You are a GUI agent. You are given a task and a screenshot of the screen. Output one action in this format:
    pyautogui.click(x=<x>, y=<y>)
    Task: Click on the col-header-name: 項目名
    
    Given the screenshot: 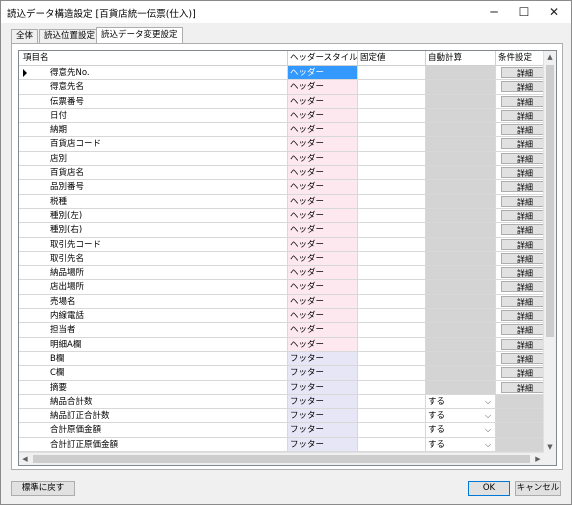 What is the action you would take?
    pyautogui.click(x=153, y=58)
    